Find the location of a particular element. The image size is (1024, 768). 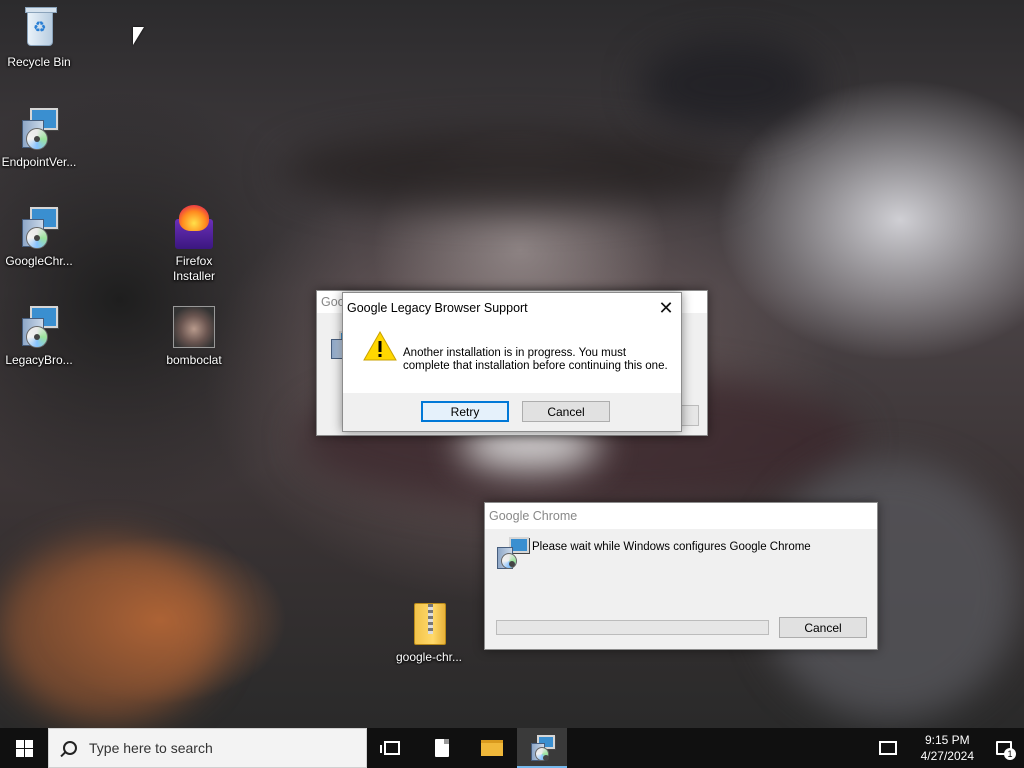

zip-folder-icon is located at coordinates (430, 624).